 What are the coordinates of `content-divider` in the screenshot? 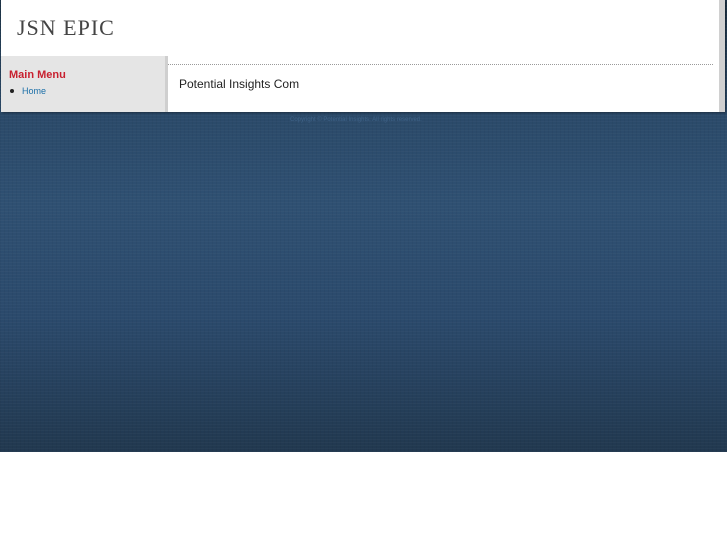 It's located at (440, 64).